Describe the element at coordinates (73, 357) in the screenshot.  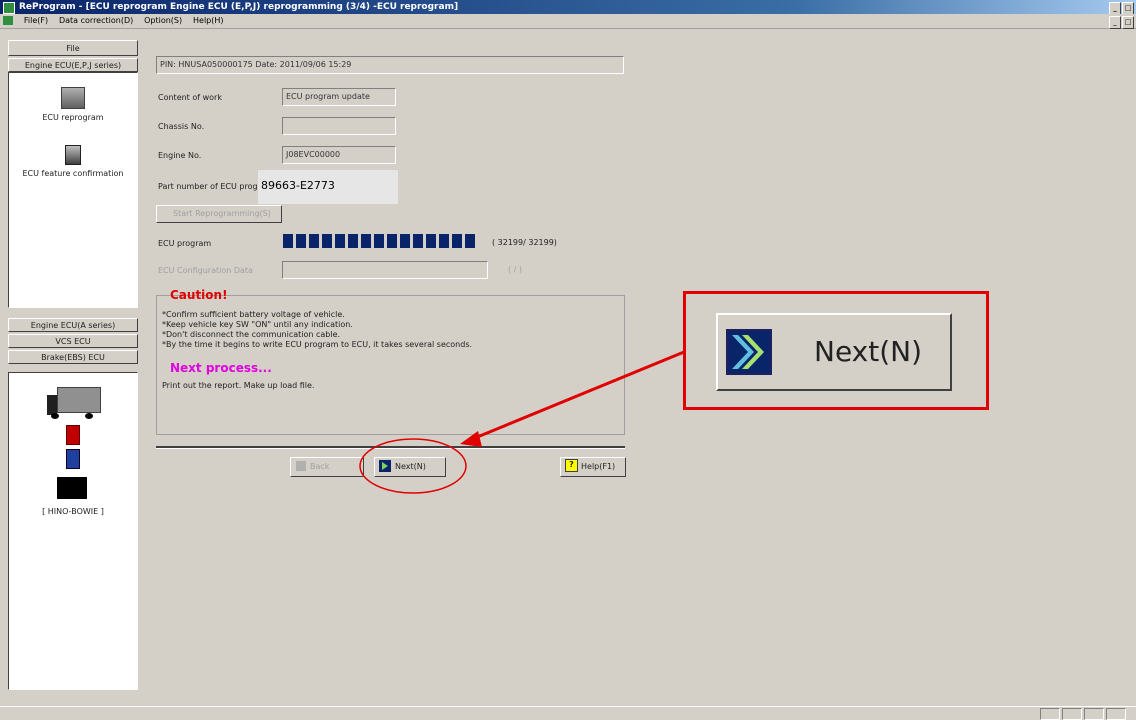
I see `brake-ebs-ecu-button: Brake(EBS) ECU` at that location.